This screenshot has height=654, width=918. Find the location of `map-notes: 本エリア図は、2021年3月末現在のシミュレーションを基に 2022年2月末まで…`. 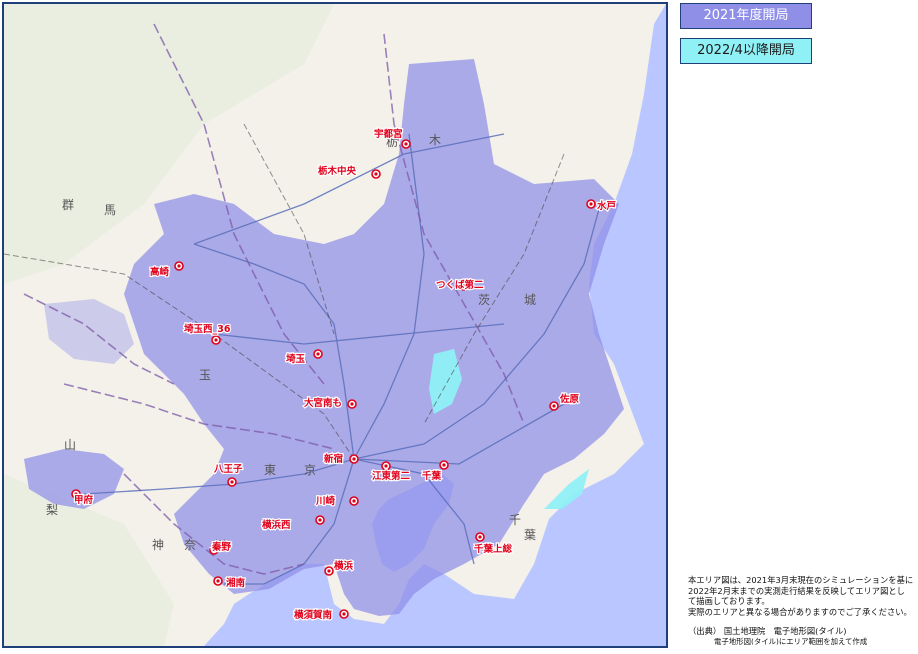

map-notes: 本エリア図は、2021年3月末現在のシミュレーションを基に 2022年2月末まで… is located at coordinates (802, 596).